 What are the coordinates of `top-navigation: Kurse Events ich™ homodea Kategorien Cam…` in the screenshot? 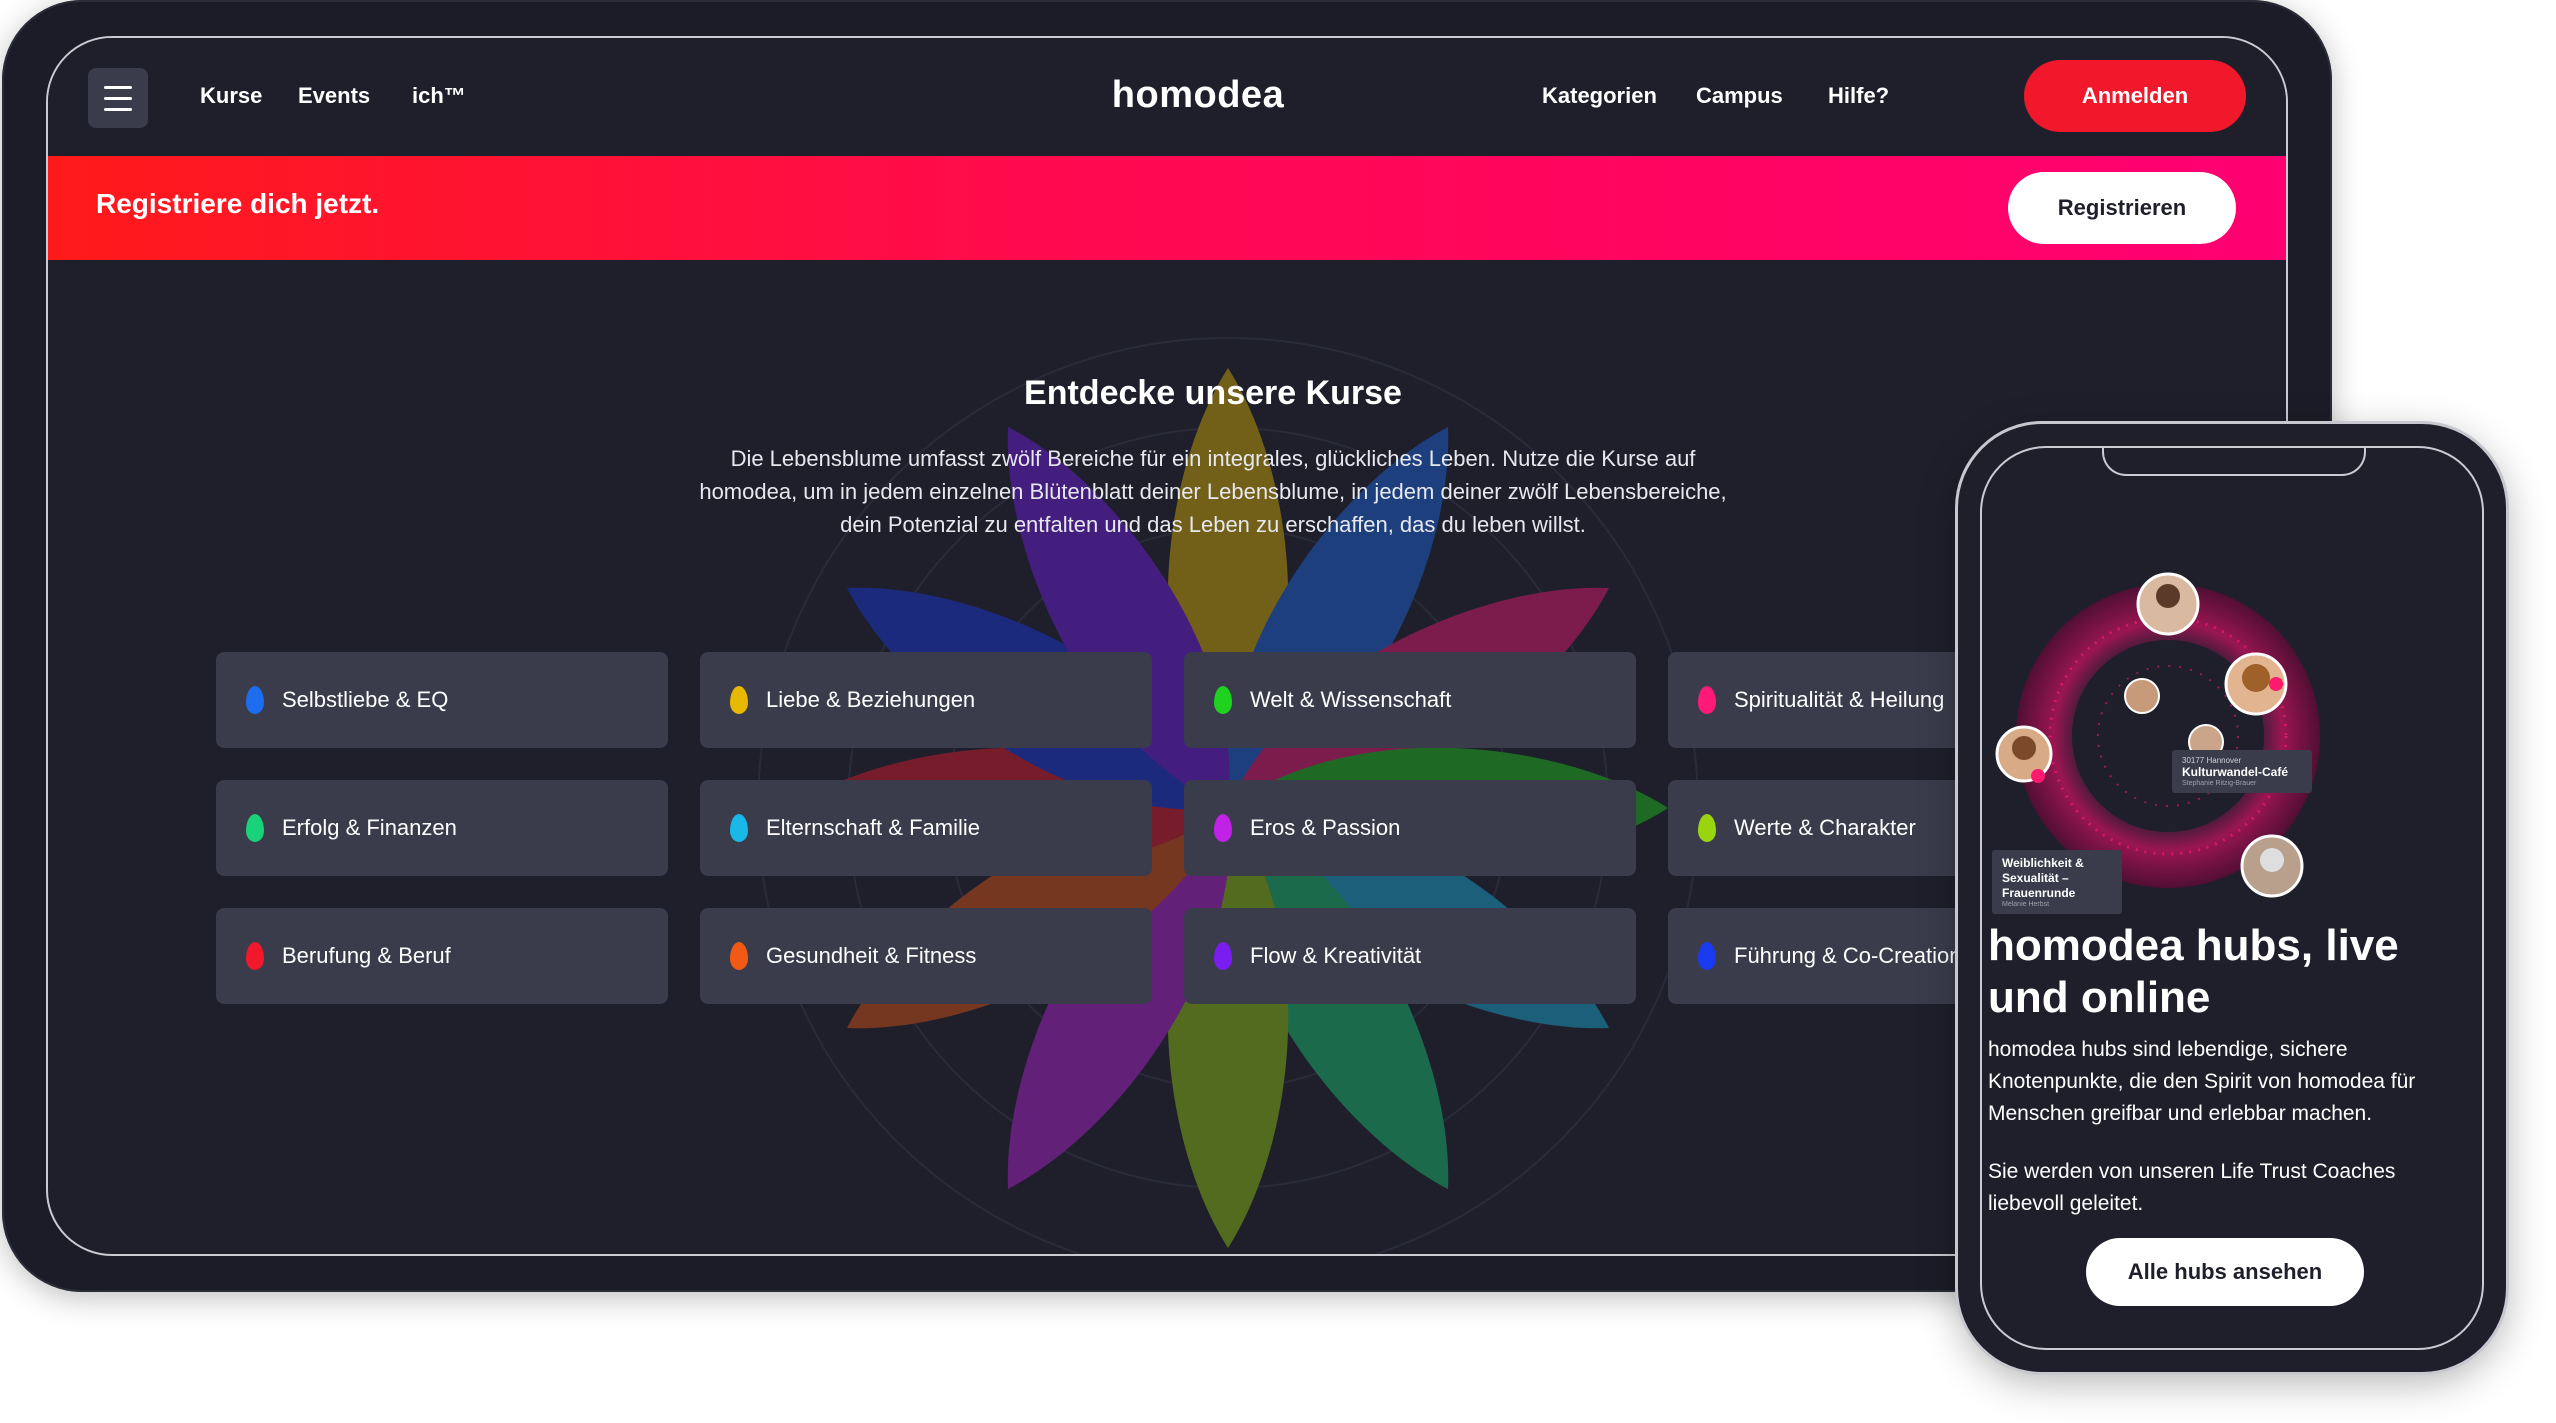 It's located at (1167, 97).